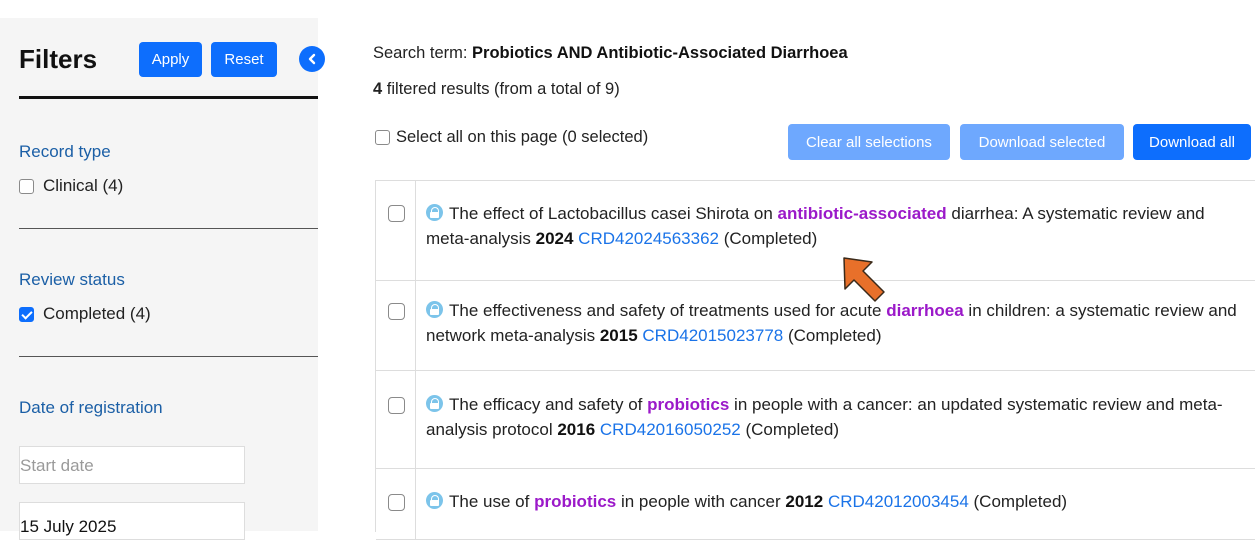 Image resolution: width=1255 pixels, height=540 pixels. I want to click on header-divider, so click(168, 97).